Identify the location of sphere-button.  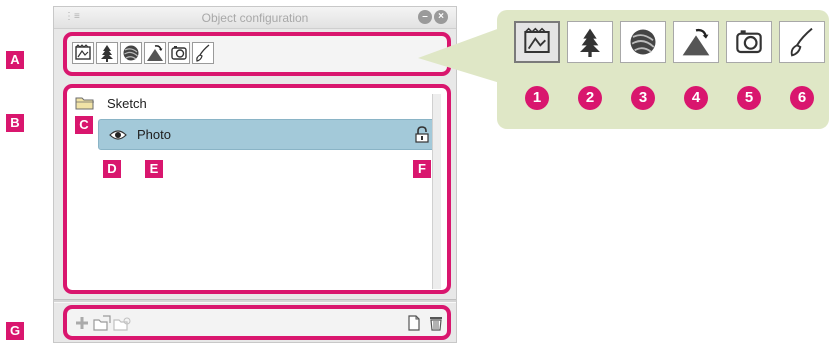
(131, 53).